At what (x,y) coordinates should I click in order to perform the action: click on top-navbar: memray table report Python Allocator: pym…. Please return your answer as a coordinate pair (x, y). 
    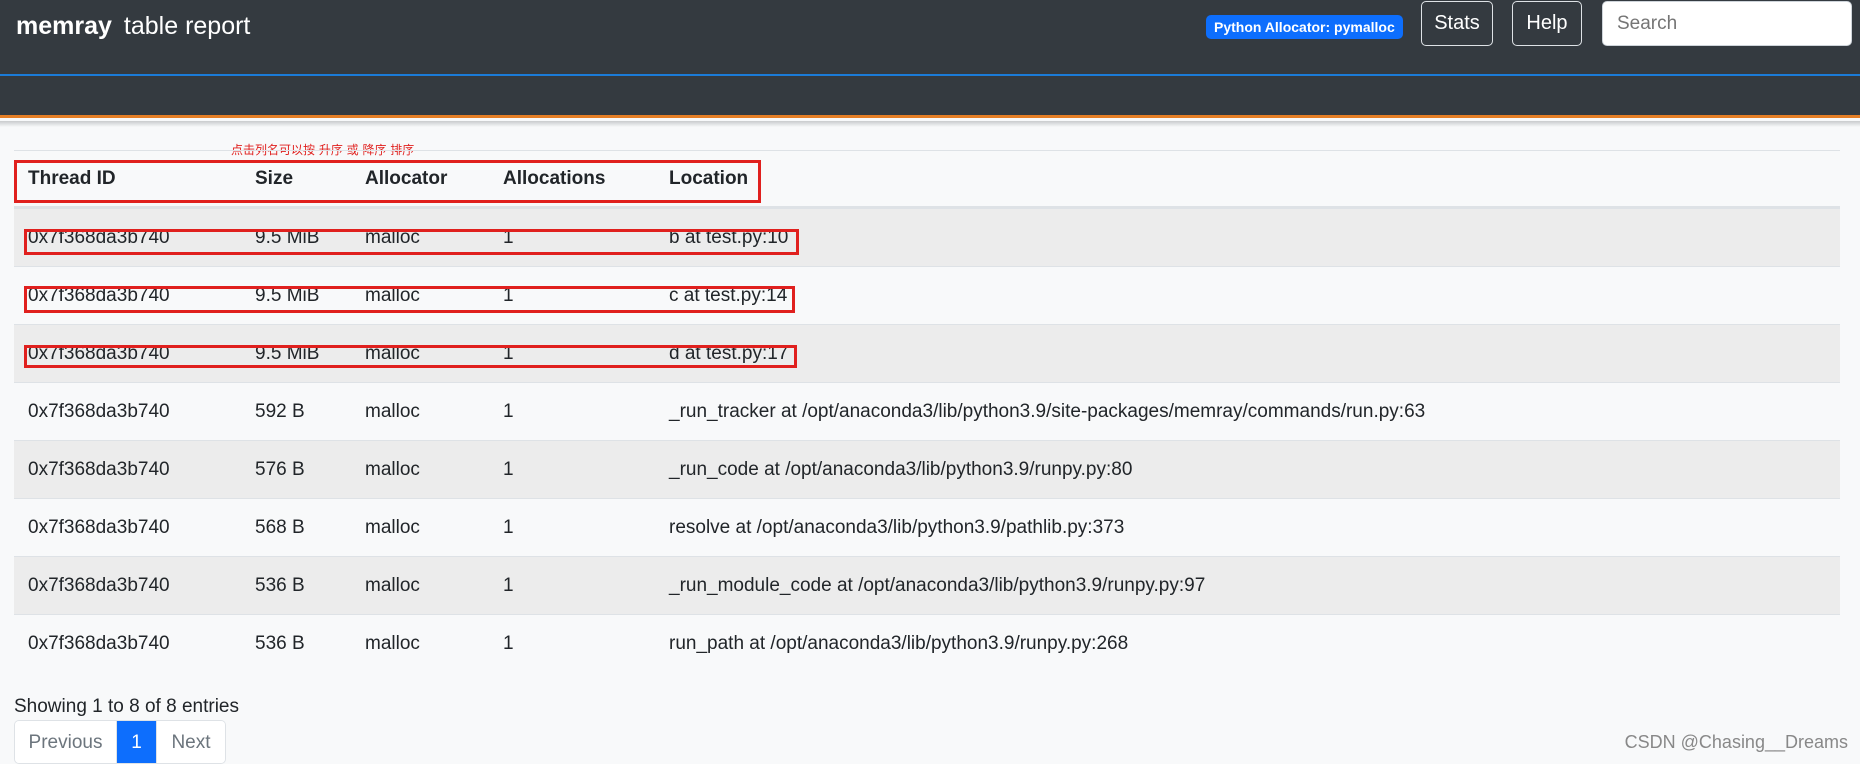
    Looking at the image, I should click on (930, 38).